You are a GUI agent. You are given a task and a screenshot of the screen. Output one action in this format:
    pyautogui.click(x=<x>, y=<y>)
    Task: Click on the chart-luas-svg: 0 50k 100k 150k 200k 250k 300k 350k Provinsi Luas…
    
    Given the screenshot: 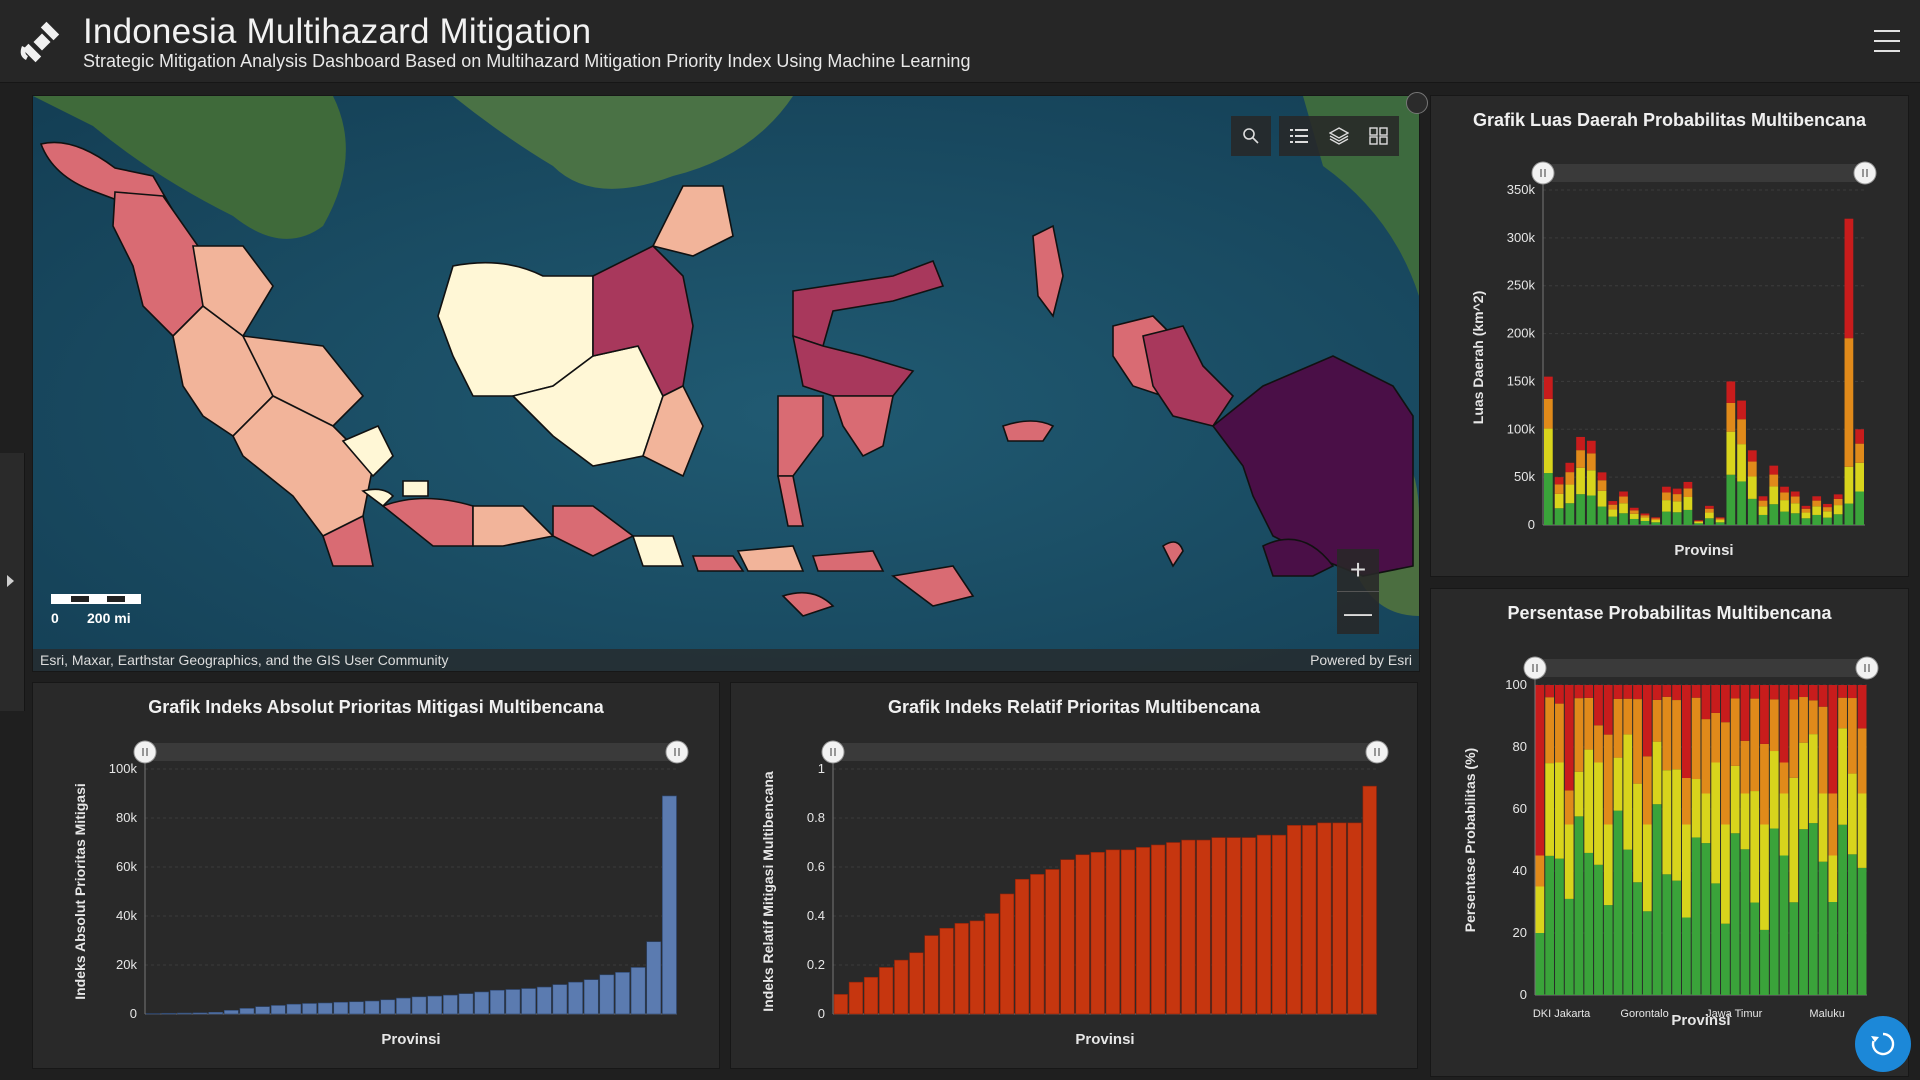 What is the action you would take?
    pyautogui.click(x=1669, y=336)
    